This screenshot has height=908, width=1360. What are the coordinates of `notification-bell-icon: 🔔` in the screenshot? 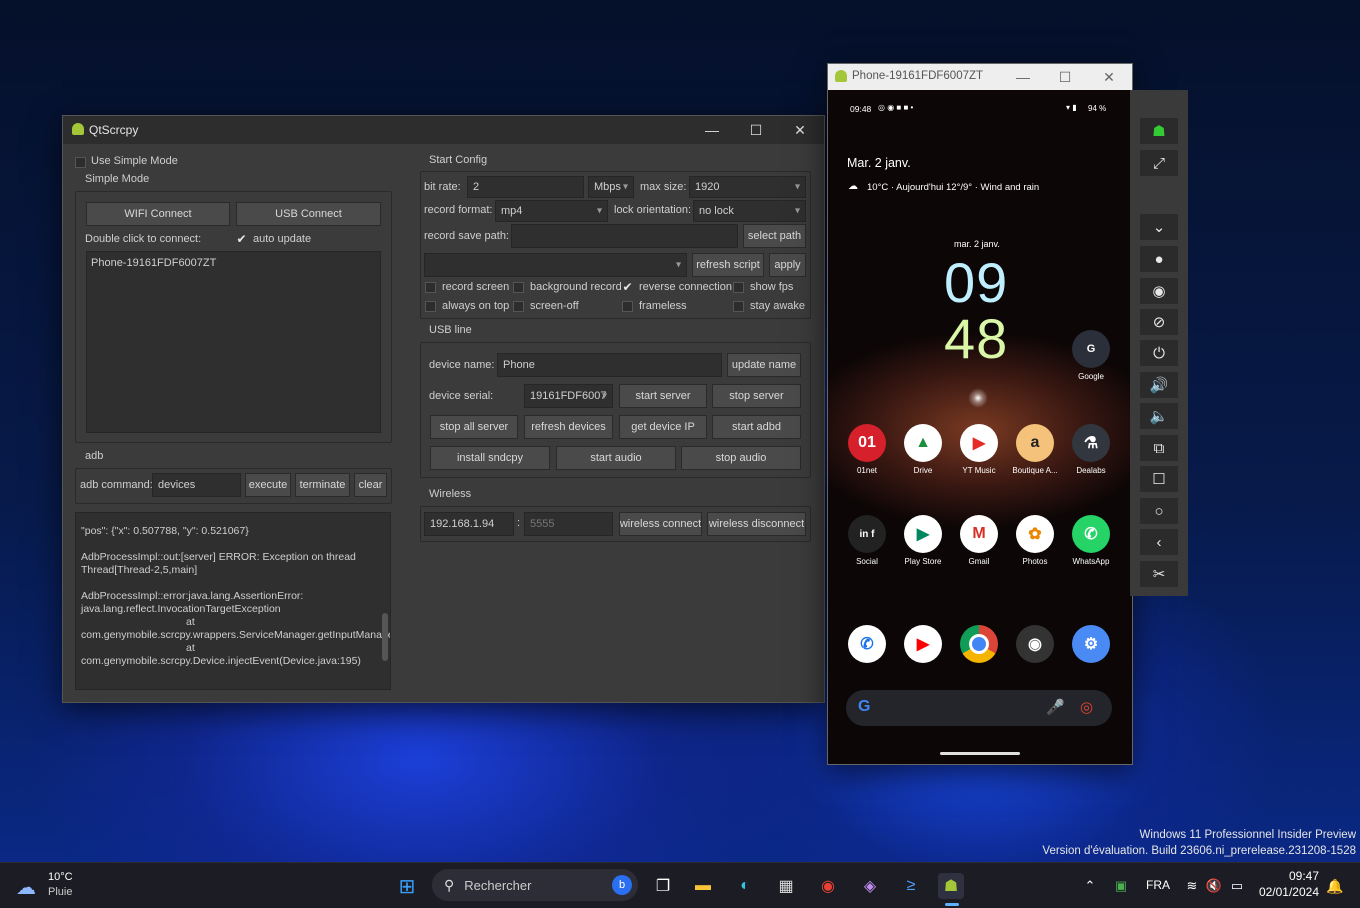 It's located at (1335, 886).